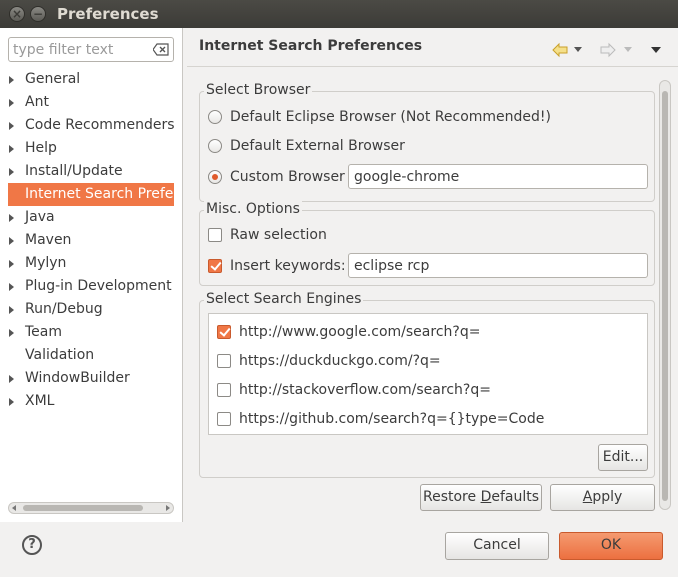 This screenshot has height=577, width=678. Describe the element at coordinates (98, 286) in the screenshot. I see `tree-item-label: Plug-in Development` at that location.